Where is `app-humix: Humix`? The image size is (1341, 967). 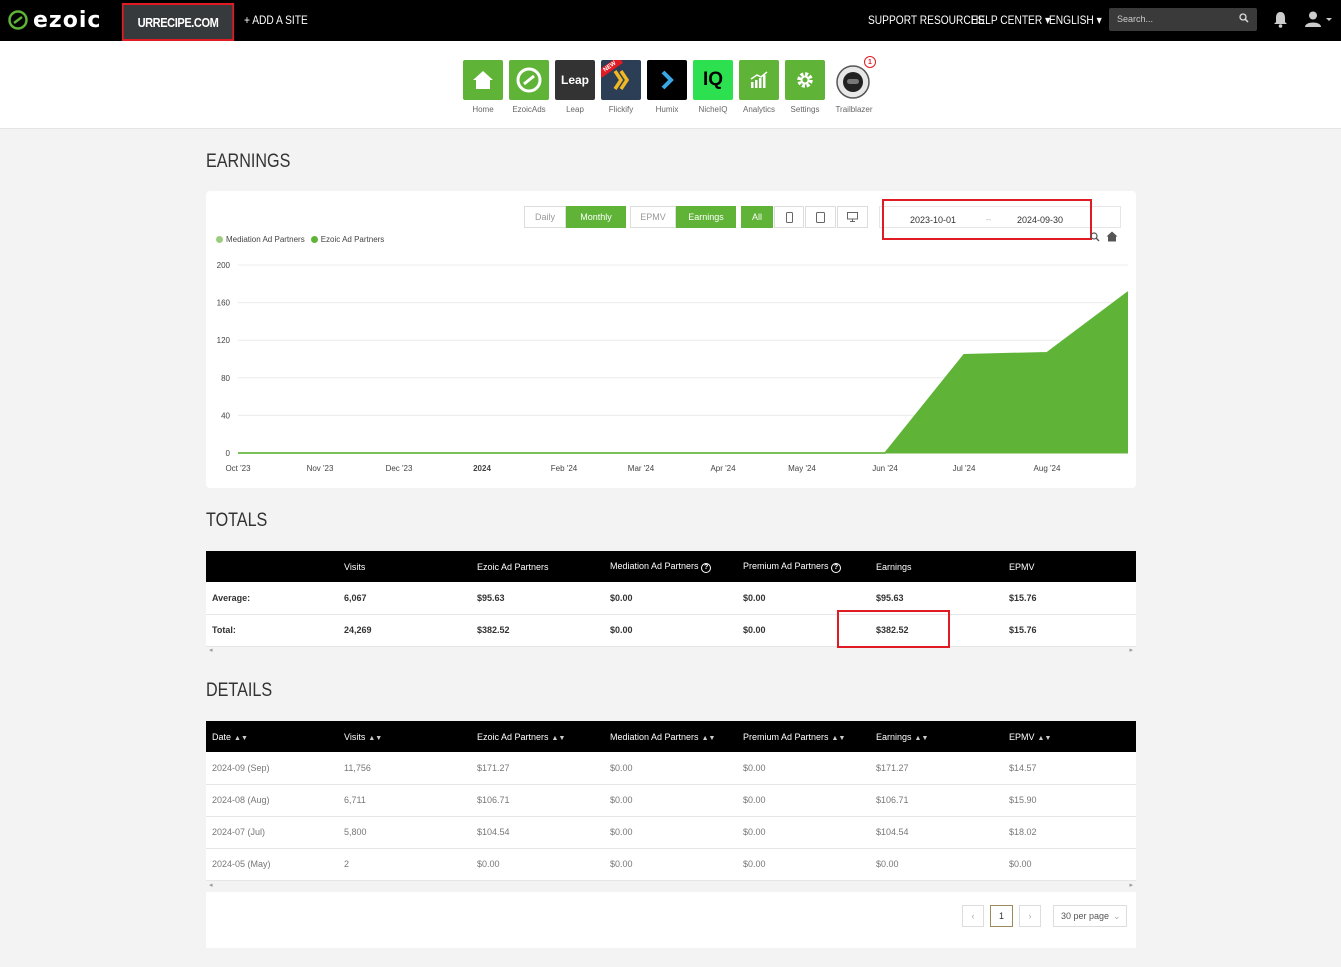 app-humix: Humix is located at coordinates (667, 87).